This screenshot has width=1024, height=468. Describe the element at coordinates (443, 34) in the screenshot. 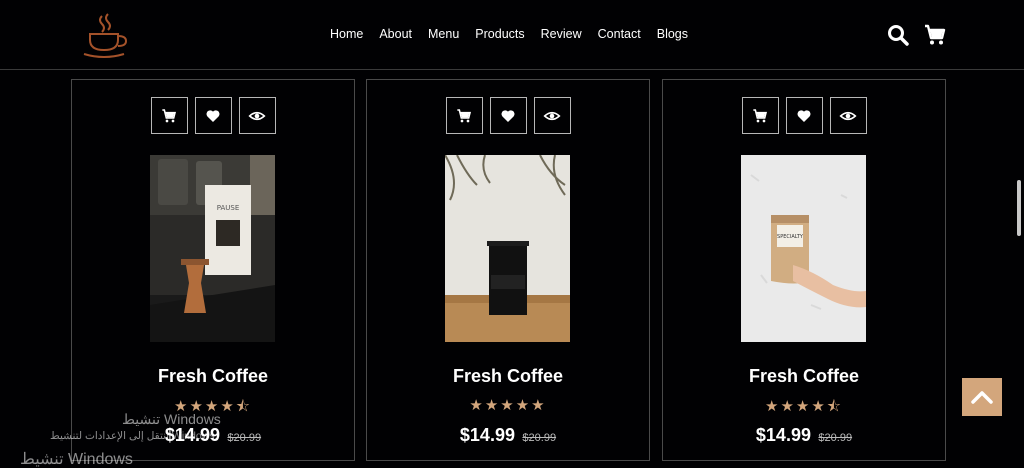

I see `nav-menu: Menu` at that location.